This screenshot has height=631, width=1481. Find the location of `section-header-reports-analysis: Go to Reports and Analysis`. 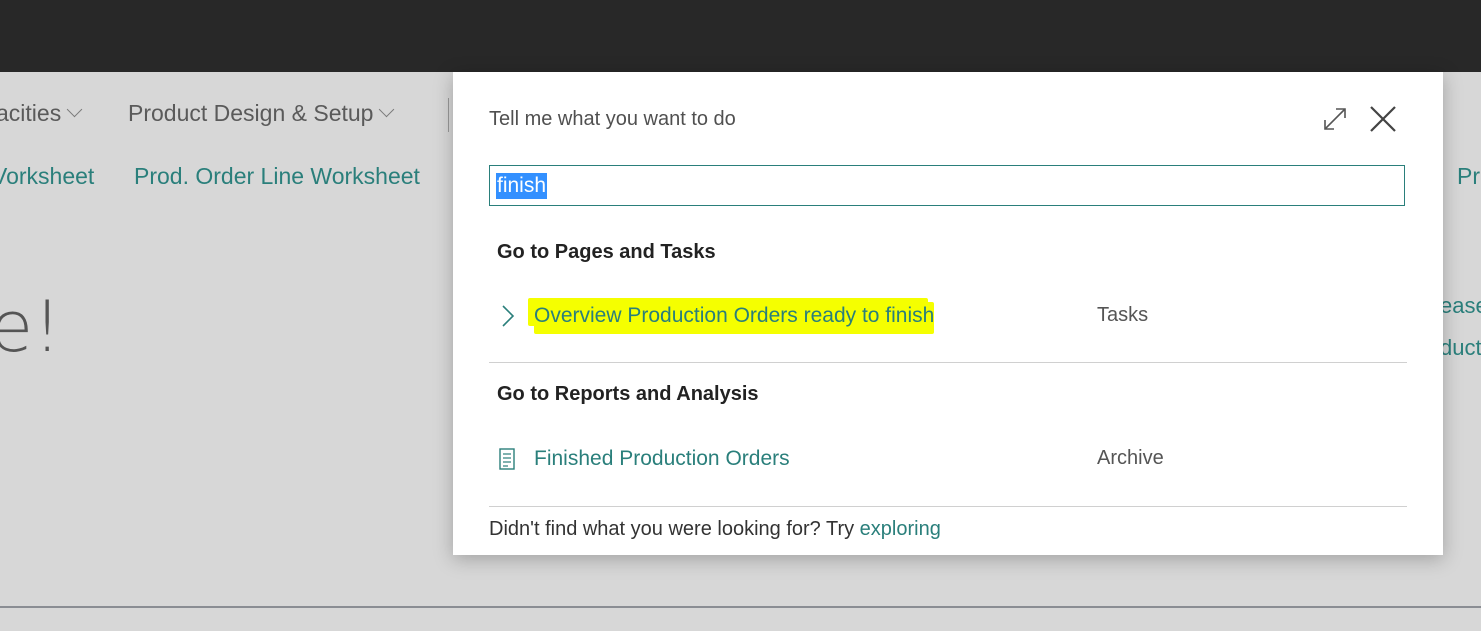

section-header-reports-analysis: Go to Reports and Analysis is located at coordinates (628, 394).